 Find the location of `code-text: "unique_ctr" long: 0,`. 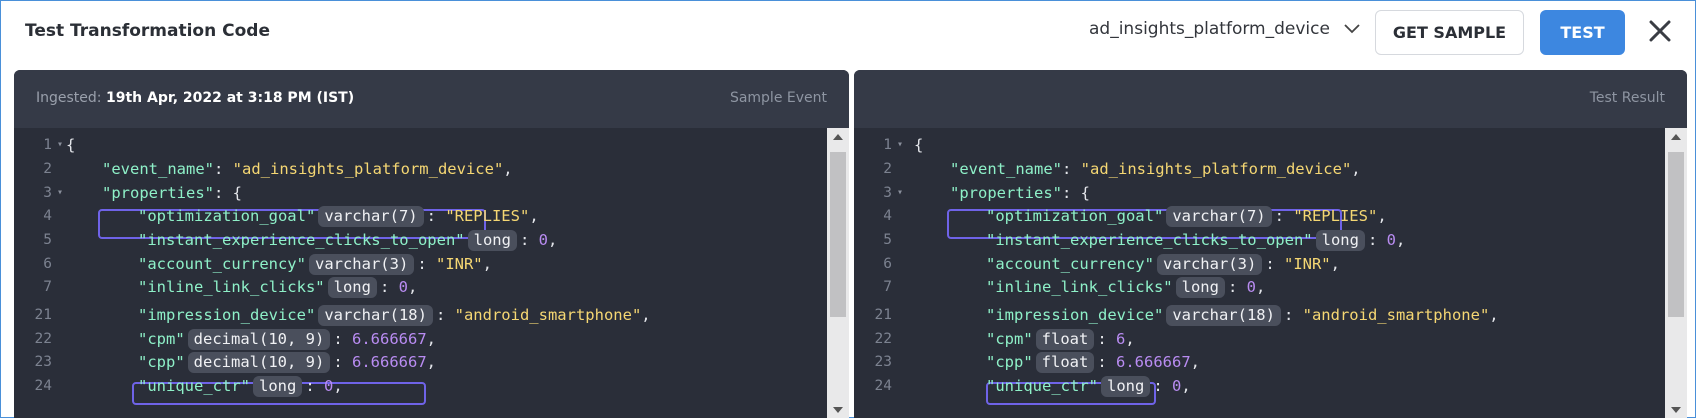

code-text: "unique_ctr" long: 0, is located at coordinates (1088, 386).